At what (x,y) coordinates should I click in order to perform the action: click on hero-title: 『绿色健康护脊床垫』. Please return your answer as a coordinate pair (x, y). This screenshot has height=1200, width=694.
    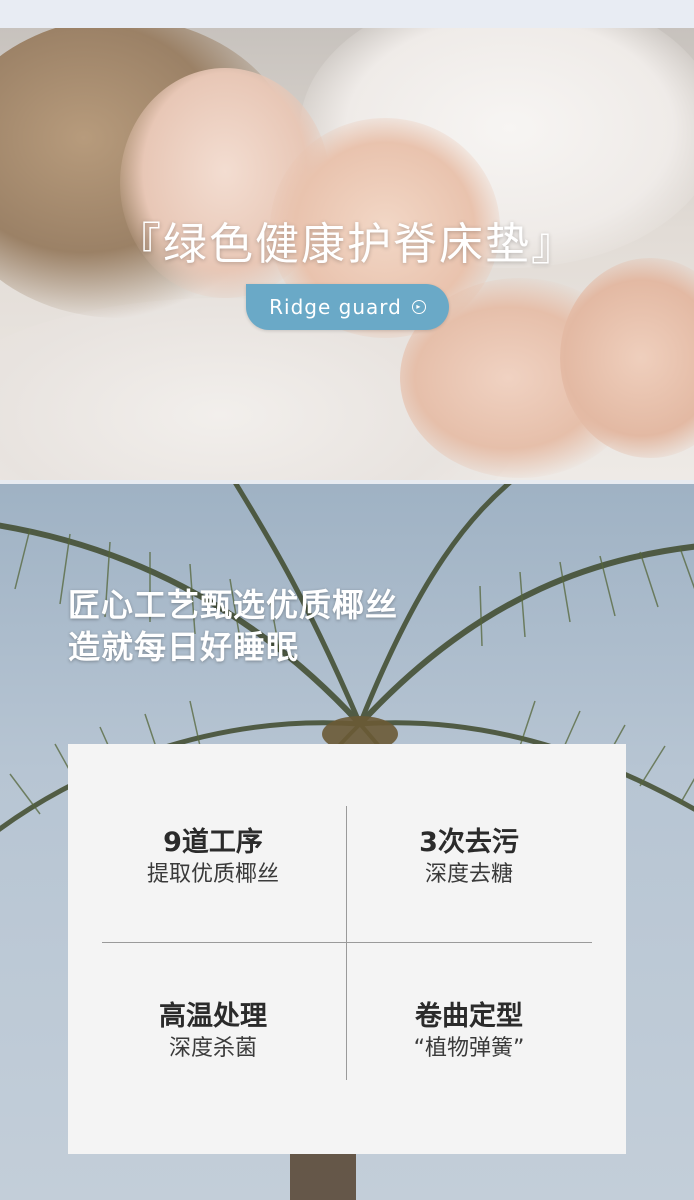
    Looking at the image, I should click on (347, 244).